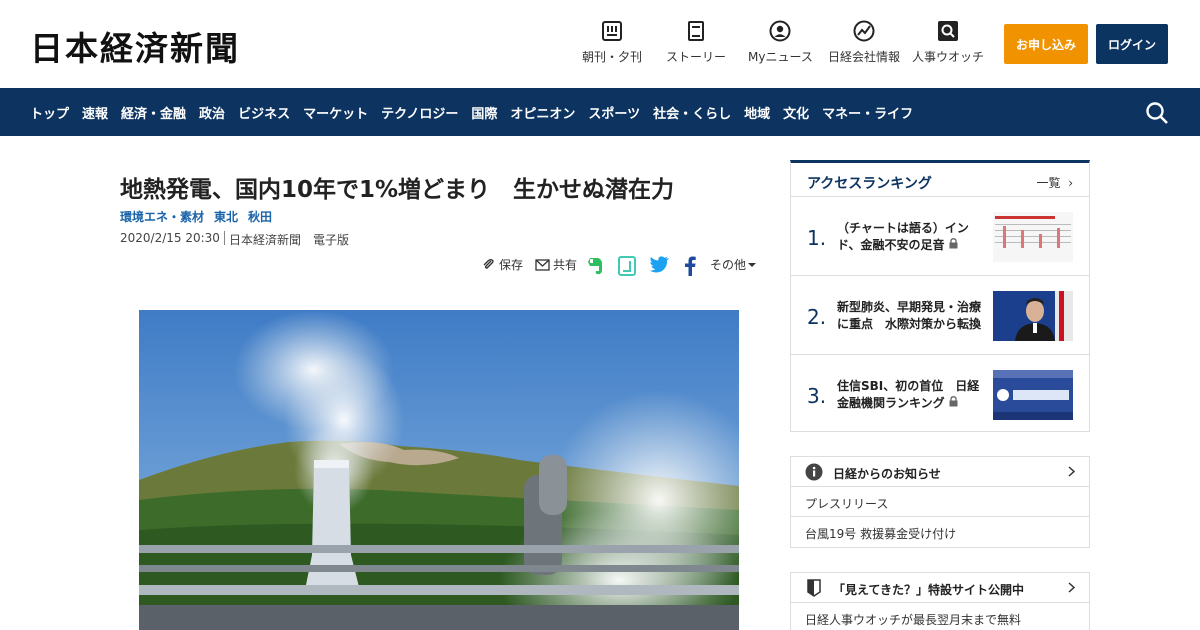 This screenshot has height=630, width=1200. I want to click on category-item: 速報, so click(95, 112).